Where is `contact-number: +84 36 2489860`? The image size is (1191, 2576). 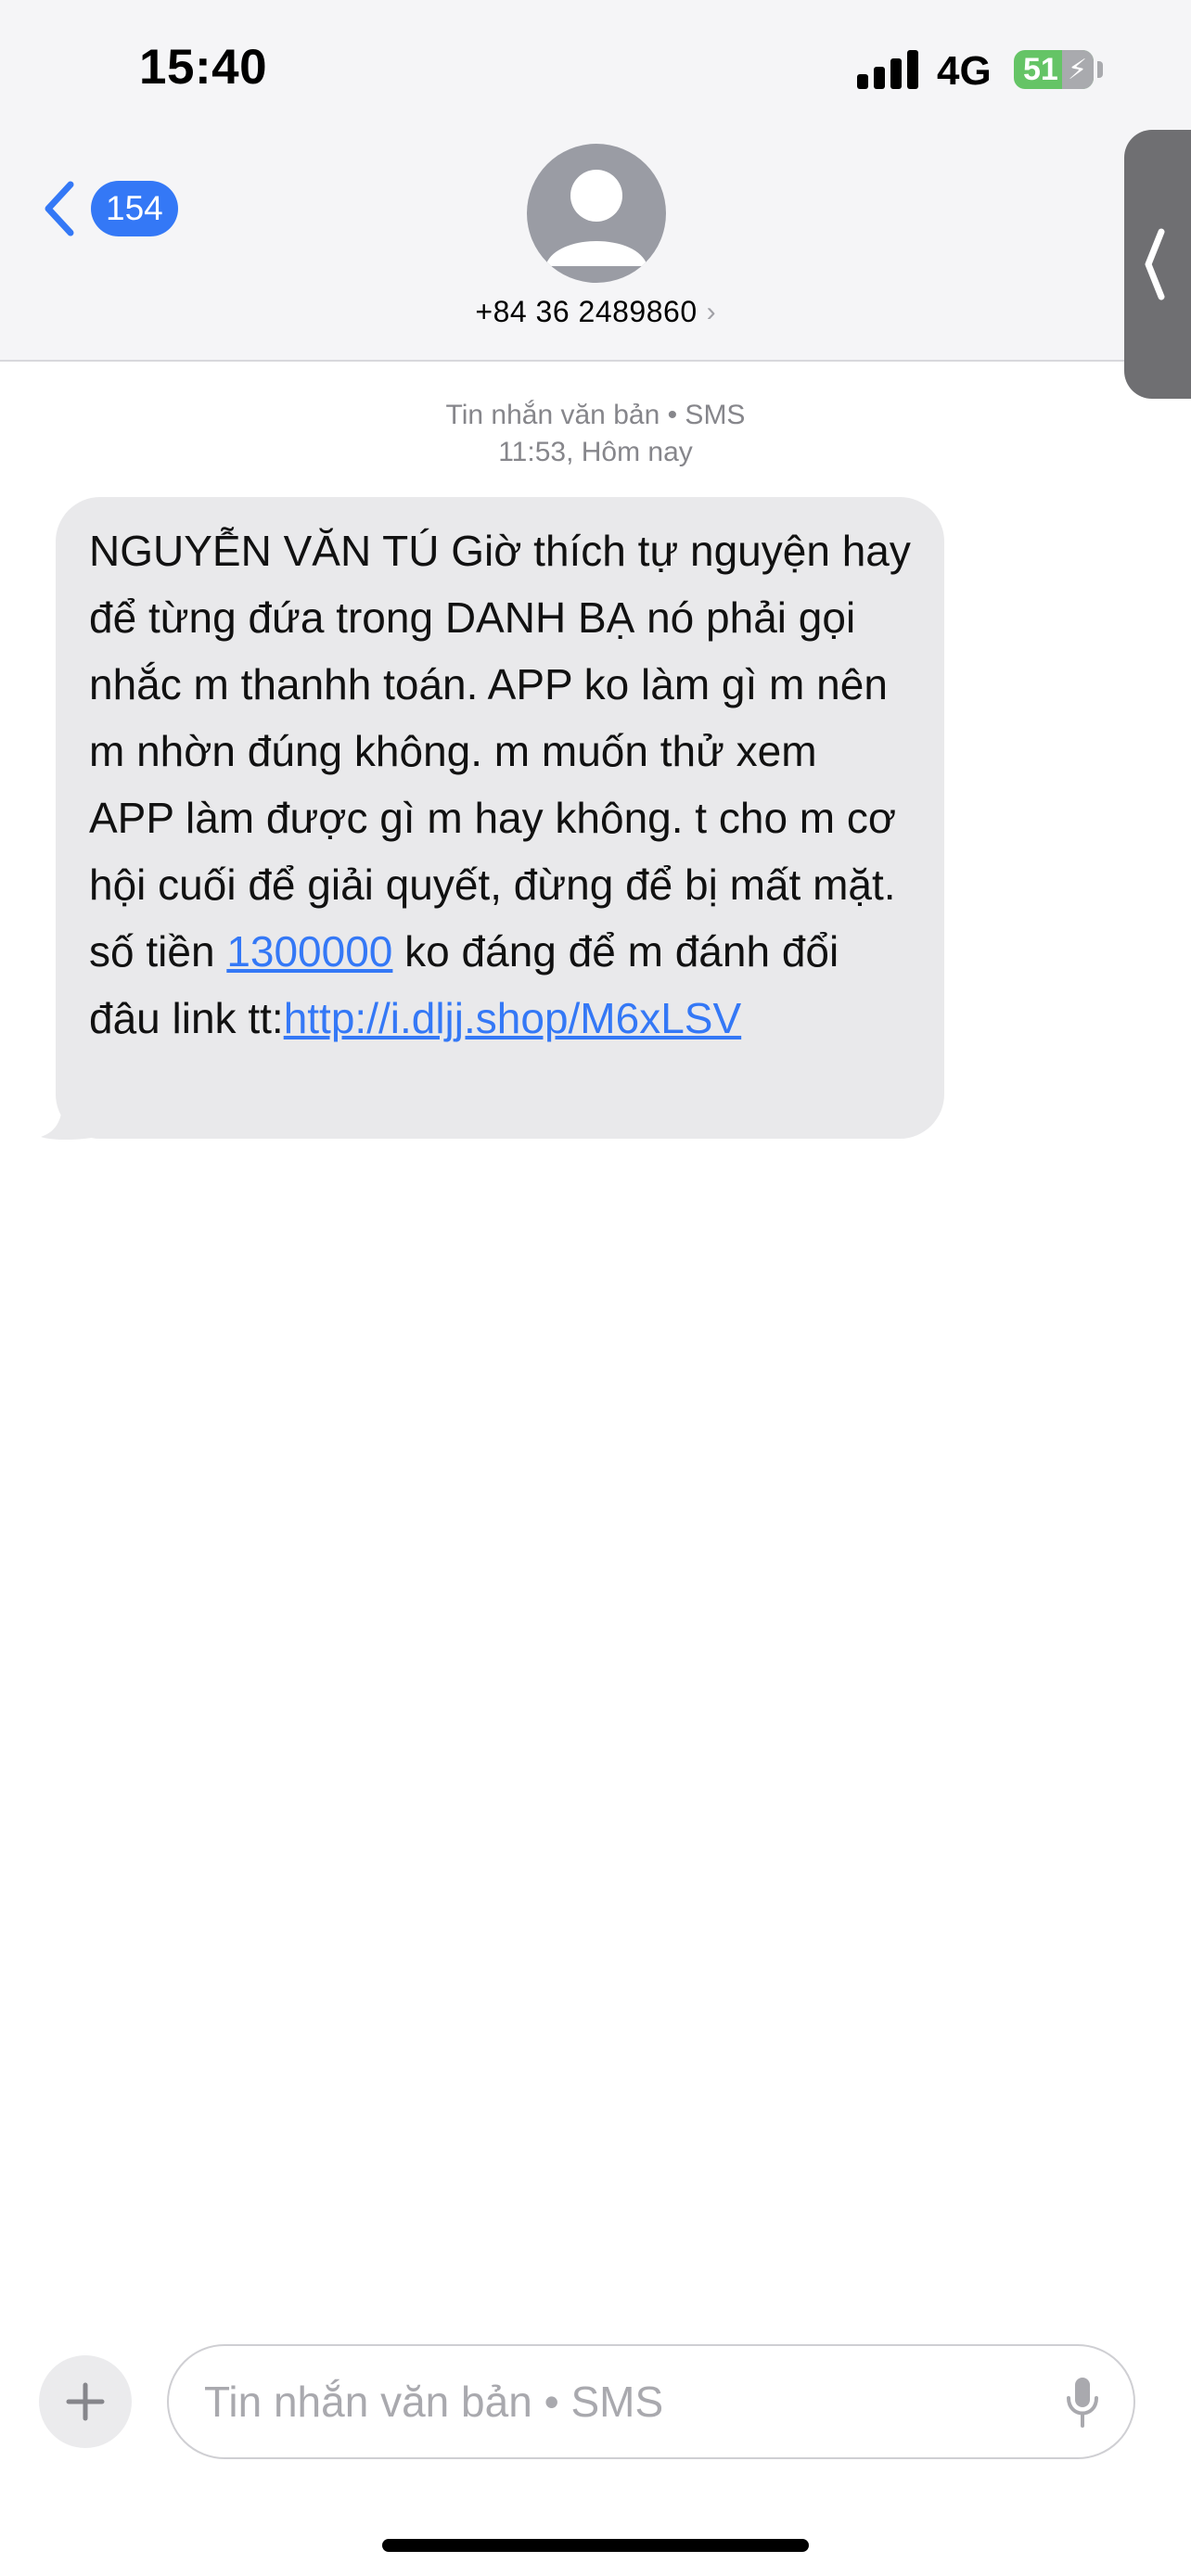
contact-number: +84 36 2489860 is located at coordinates (586, 311).